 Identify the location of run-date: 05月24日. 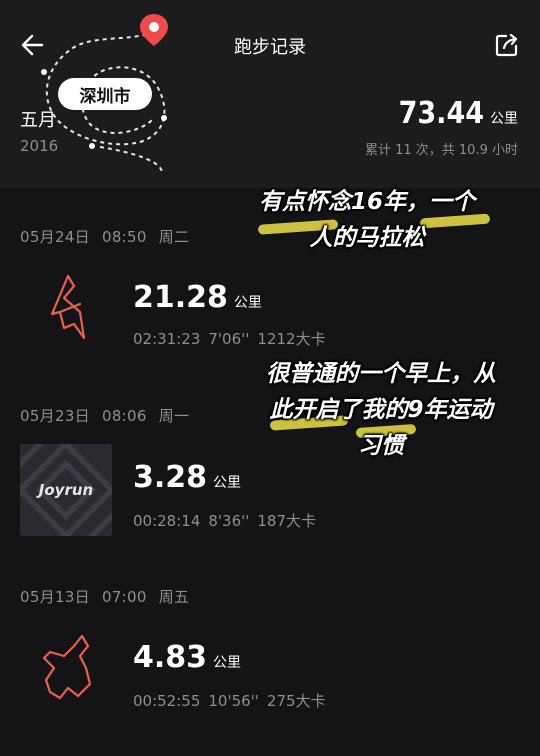
(55, 237).